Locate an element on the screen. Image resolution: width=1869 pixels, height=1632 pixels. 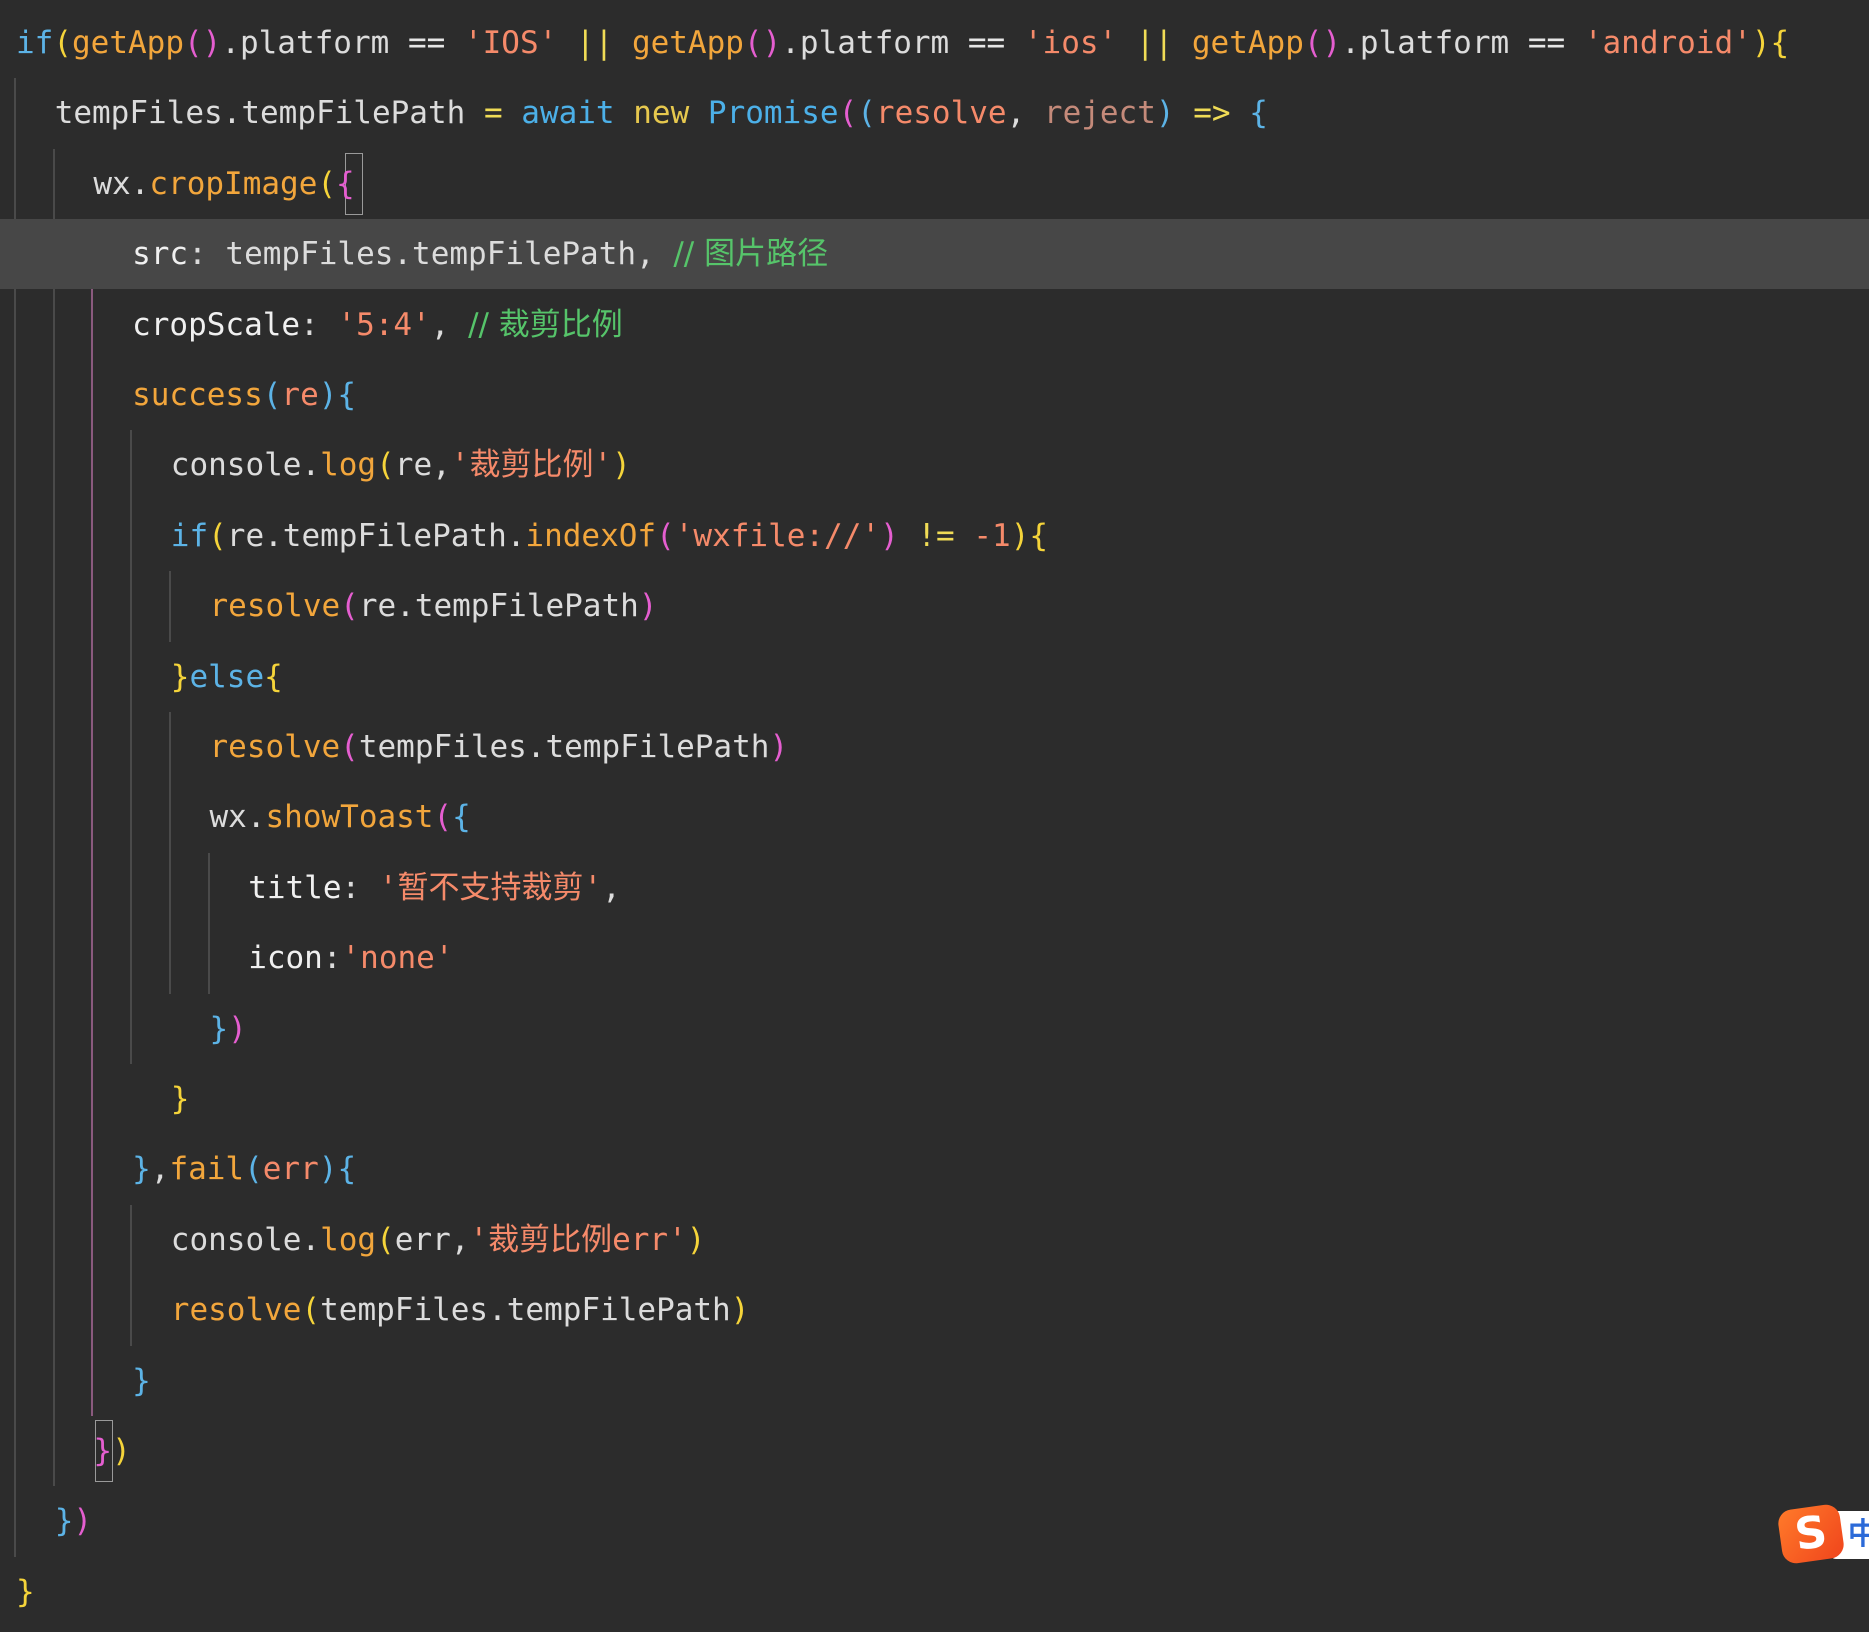
code-token: re, is located at coordinates (422, 465).